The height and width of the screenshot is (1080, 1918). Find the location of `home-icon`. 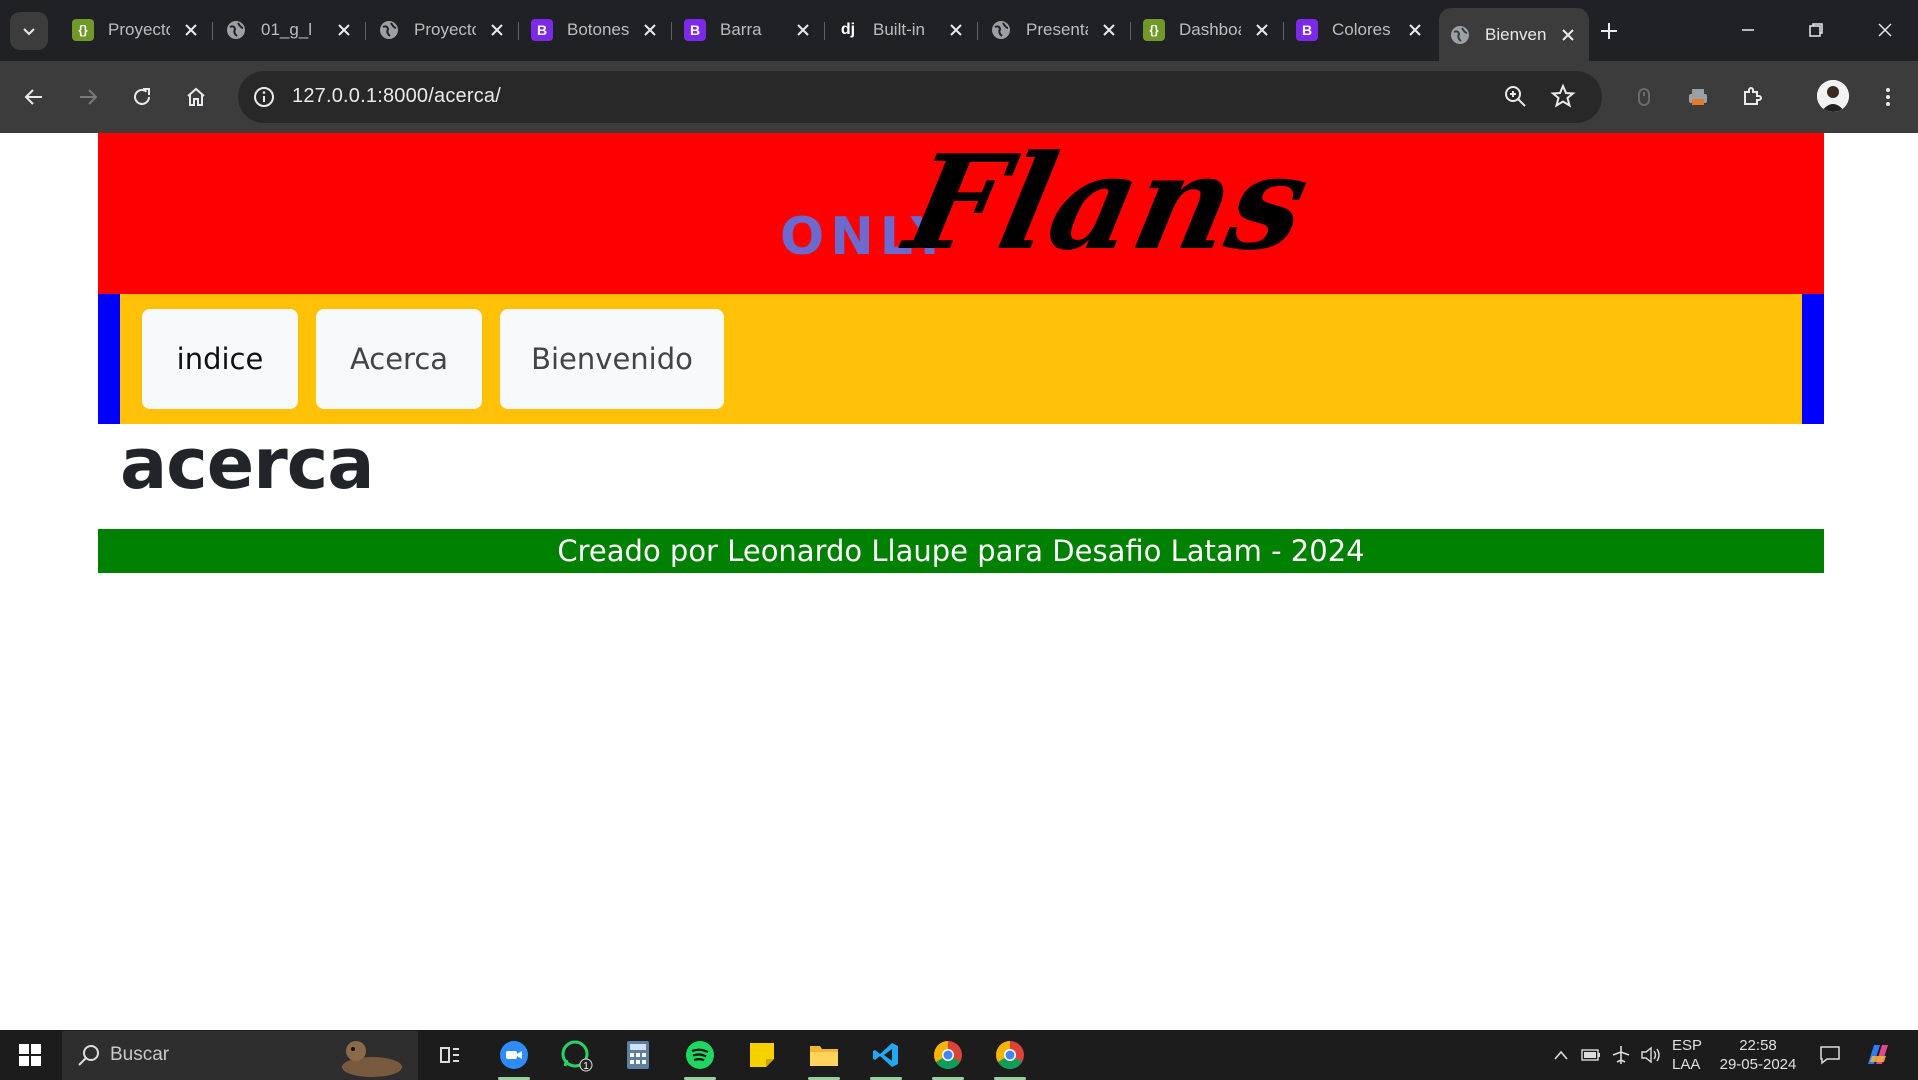

home-icon is located at coordinates (196, 96).